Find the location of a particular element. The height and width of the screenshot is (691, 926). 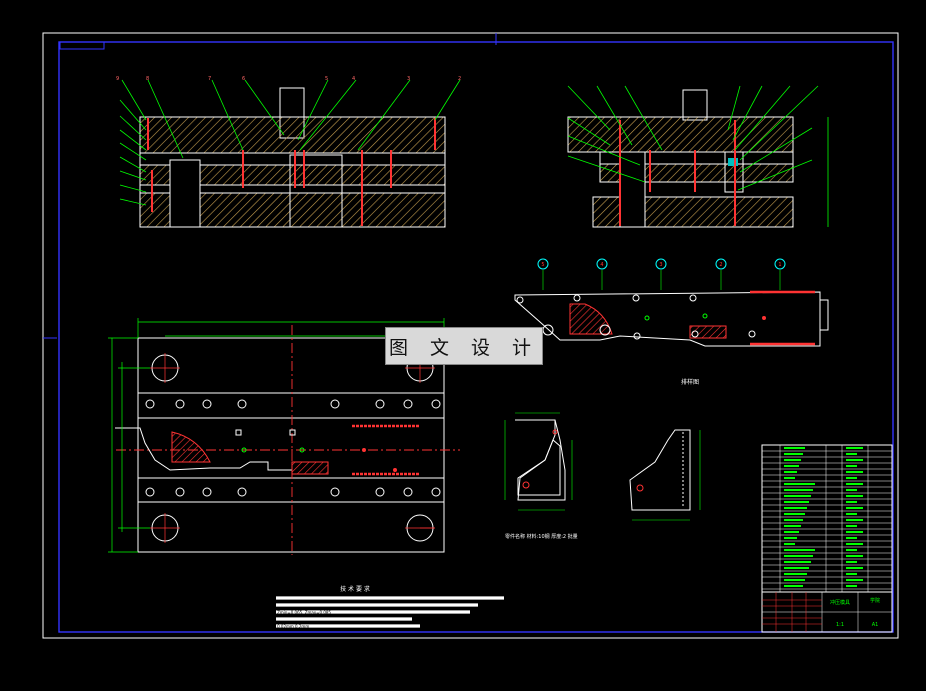

corner-tab is located at coordinates (82, 45).